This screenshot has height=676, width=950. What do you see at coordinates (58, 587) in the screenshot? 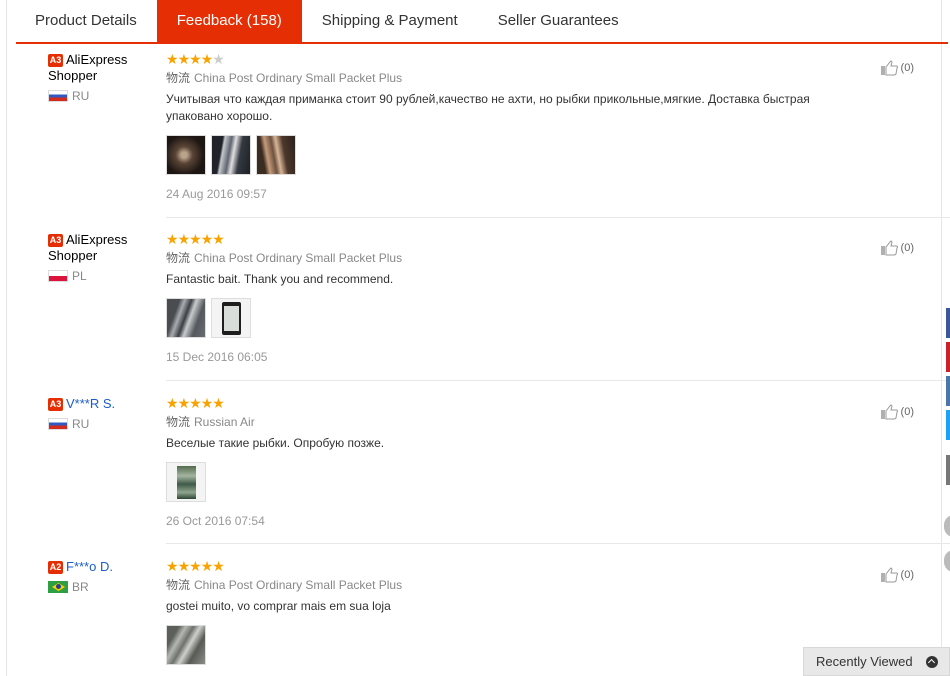
I see `brazil-flag-icon` at bounding box center [58, 587].